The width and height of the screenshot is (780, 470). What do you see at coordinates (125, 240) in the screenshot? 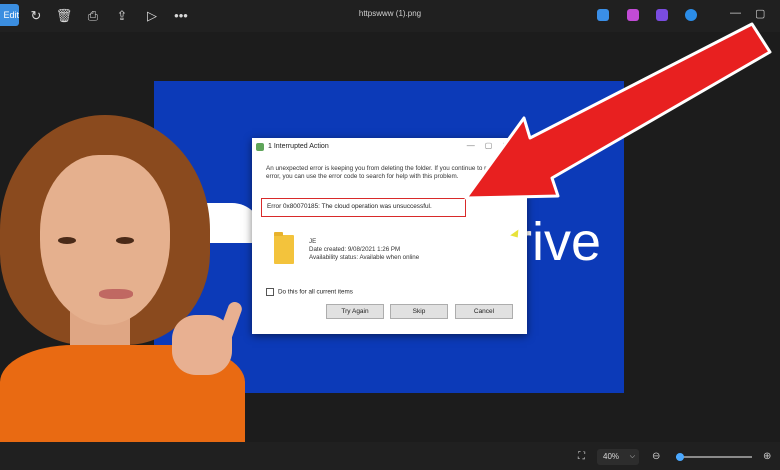
I see `right-eye` at bounding box center [125, 240].